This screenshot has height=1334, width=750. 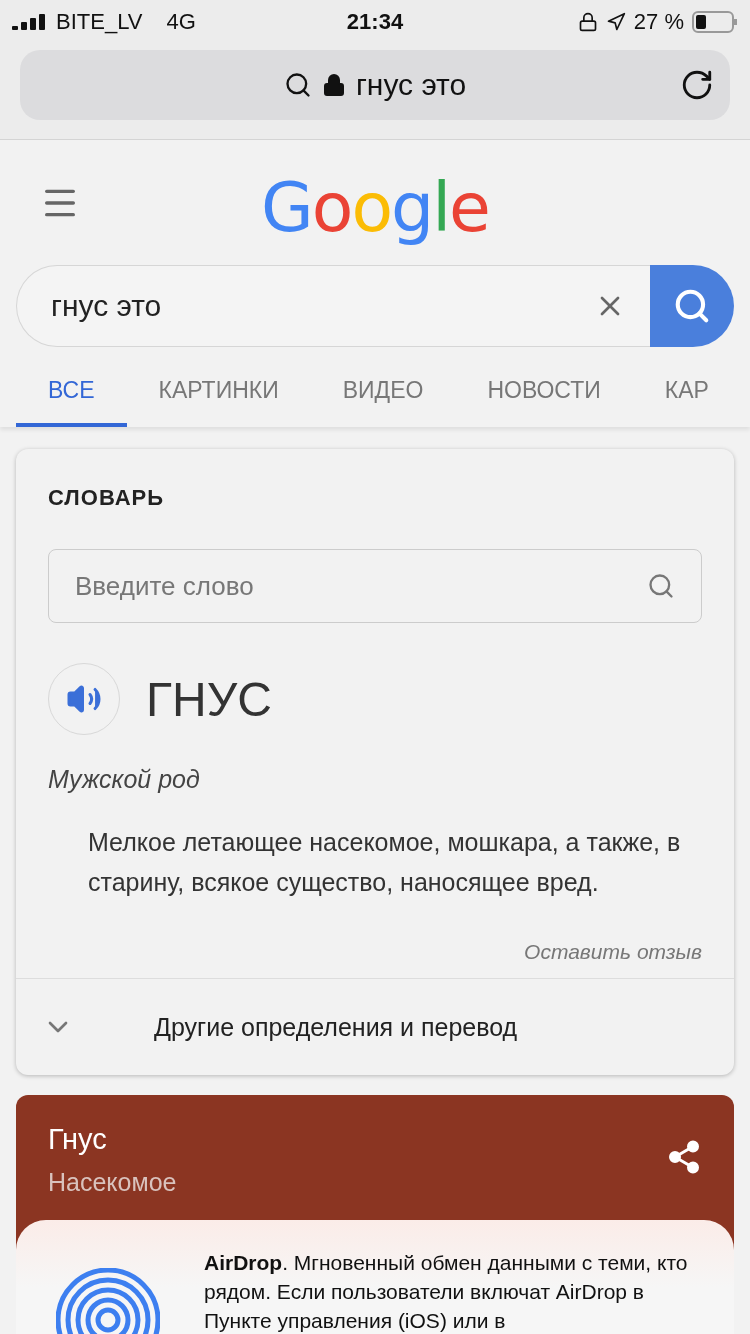 I want to click on word-input: Введите слово, so click(x=375, y=586).